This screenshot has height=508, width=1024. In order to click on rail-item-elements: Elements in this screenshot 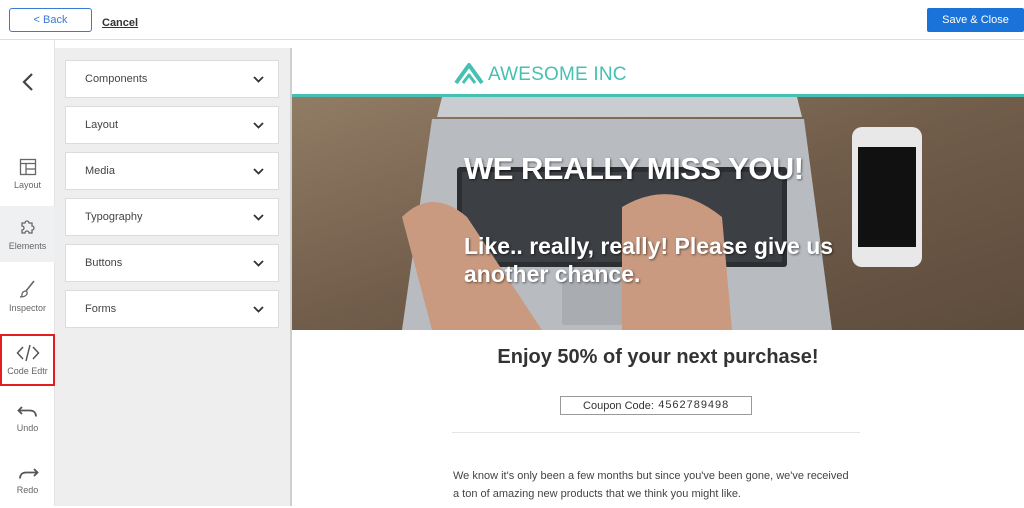, I will do `click(27, 234)`.